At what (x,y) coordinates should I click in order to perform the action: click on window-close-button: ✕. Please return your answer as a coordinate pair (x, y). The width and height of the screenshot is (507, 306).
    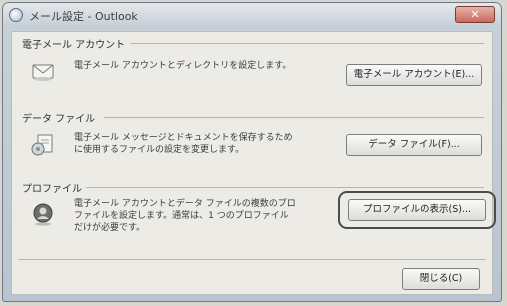
    Looking at the image, I should click on (475, 14).